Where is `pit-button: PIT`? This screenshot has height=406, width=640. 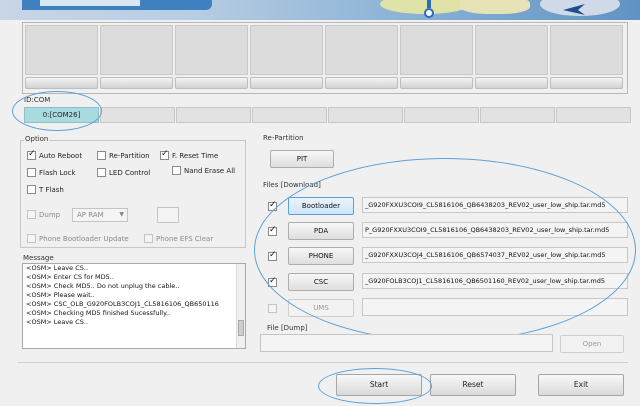 pit-button: PIT is located at coordinates (302, 159).